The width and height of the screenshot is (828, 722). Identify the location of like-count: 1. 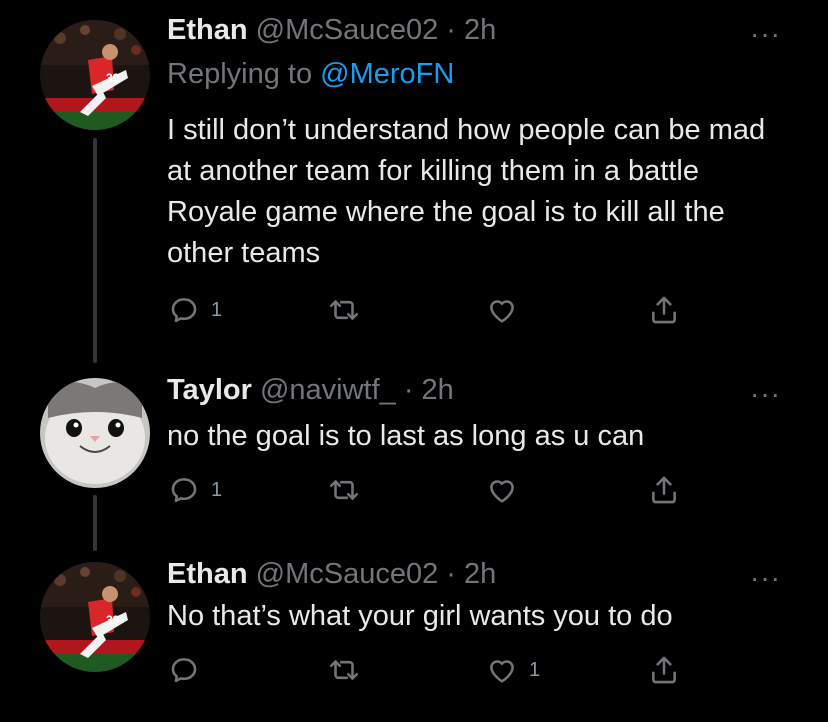
(535, 669).